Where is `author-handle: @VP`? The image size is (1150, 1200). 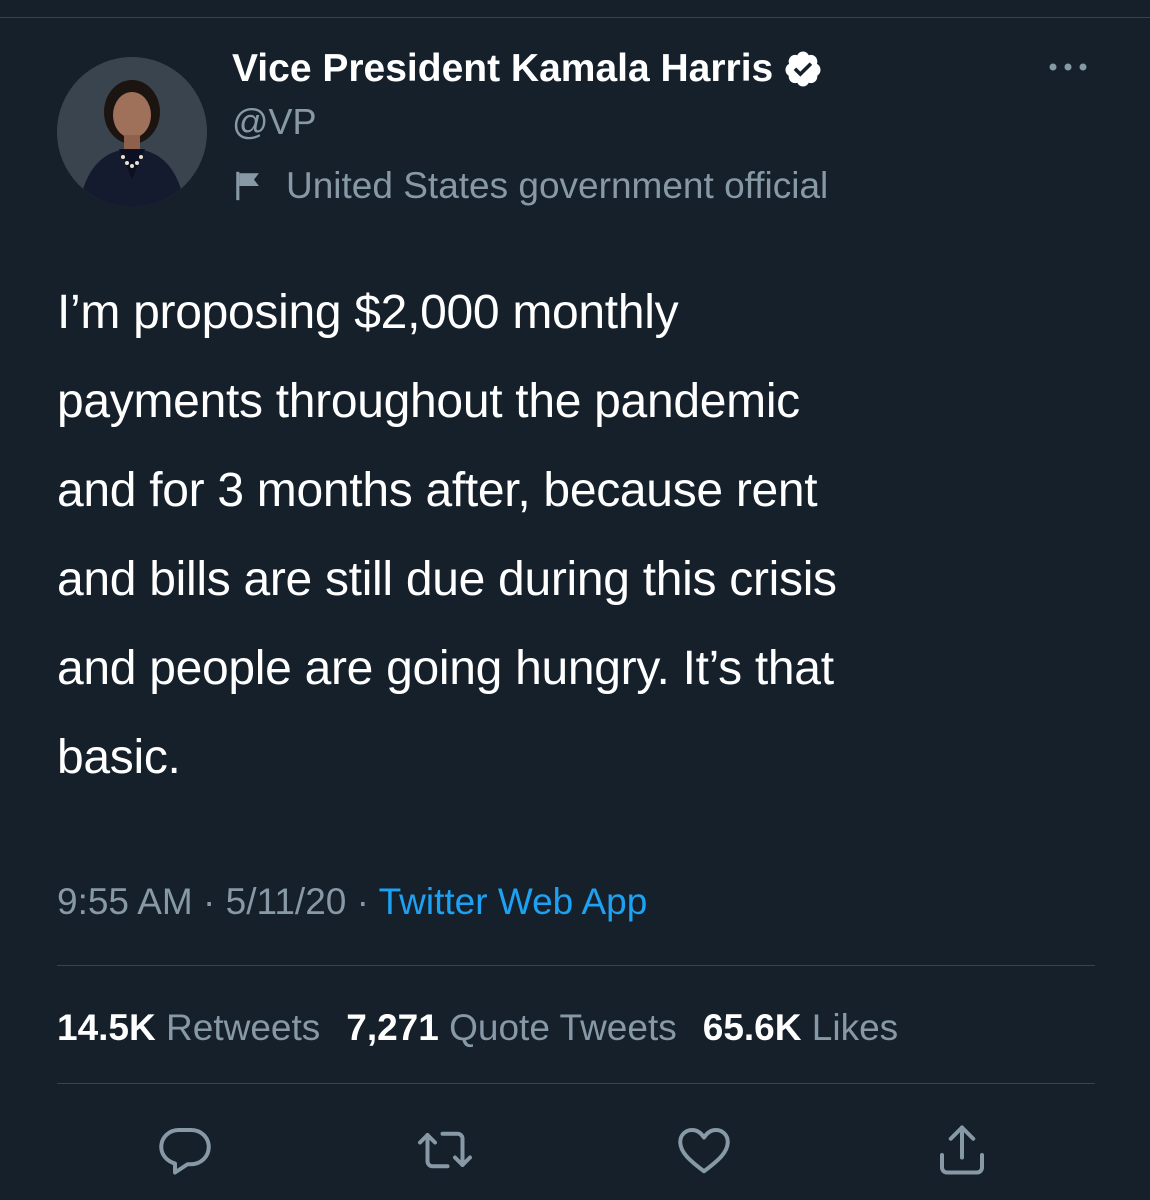 author-handle: @VP is located at coordinates (274, 122).